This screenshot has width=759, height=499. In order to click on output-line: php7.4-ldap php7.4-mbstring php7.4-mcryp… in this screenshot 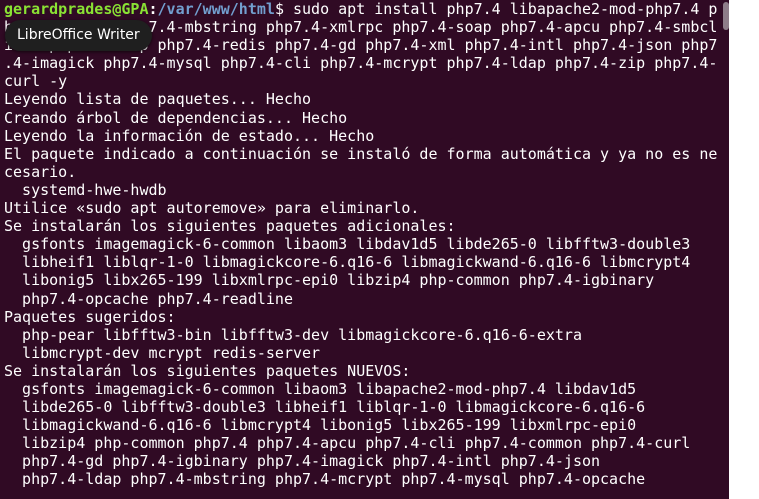, I will do `click(325, 479)`.